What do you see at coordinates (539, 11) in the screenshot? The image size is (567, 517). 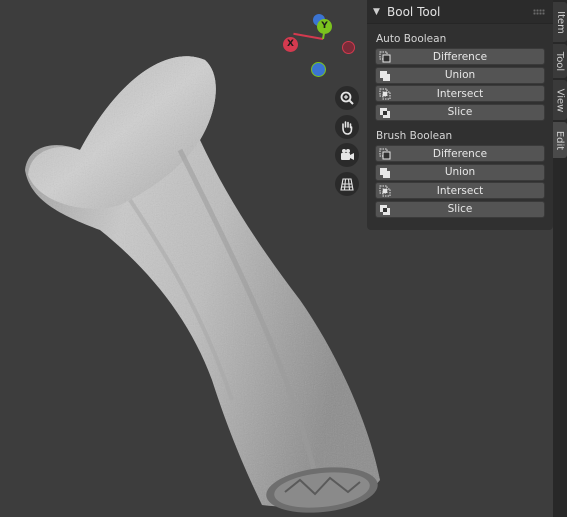 I see `drag-handle-icon` at bounding box center [539, 11].